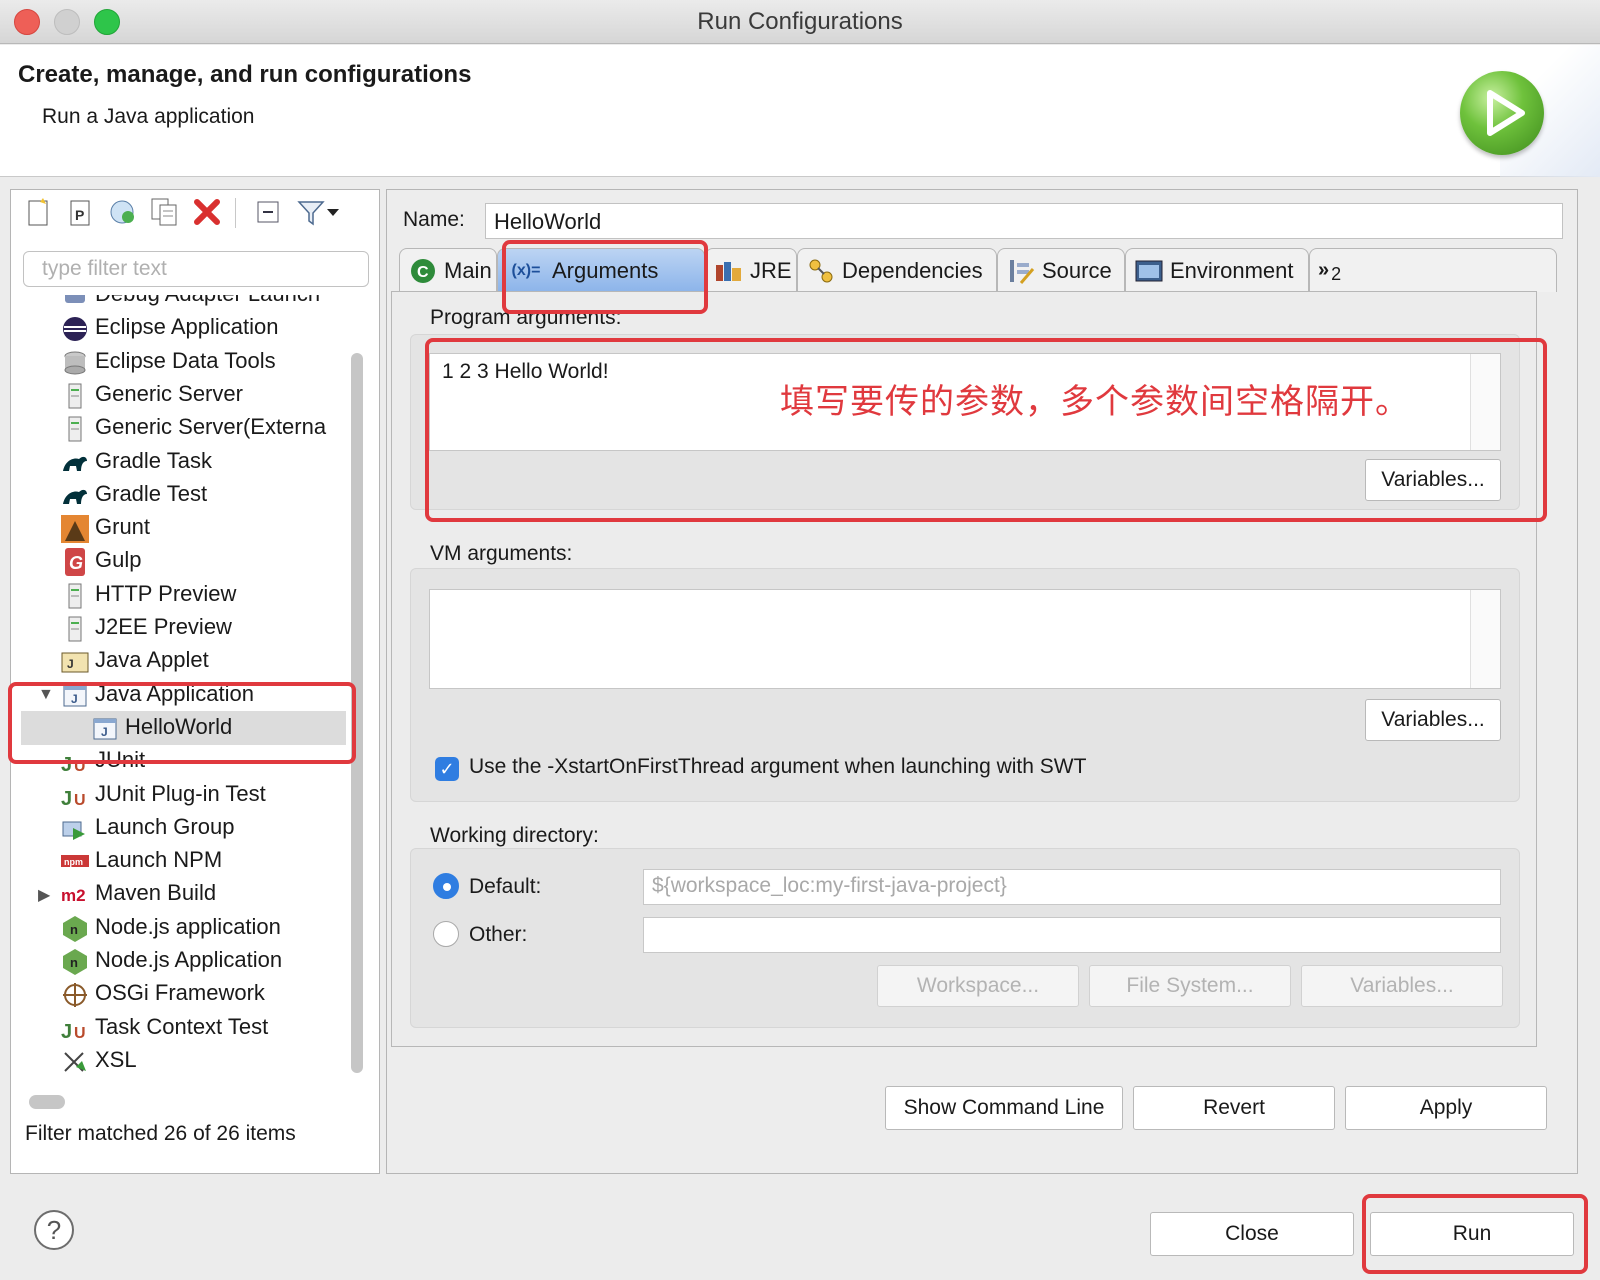 This screenshot has width=1600, height=1280. I want to click on tree-item-task-context-test: J U Task Context Test, so click(183, 1028).